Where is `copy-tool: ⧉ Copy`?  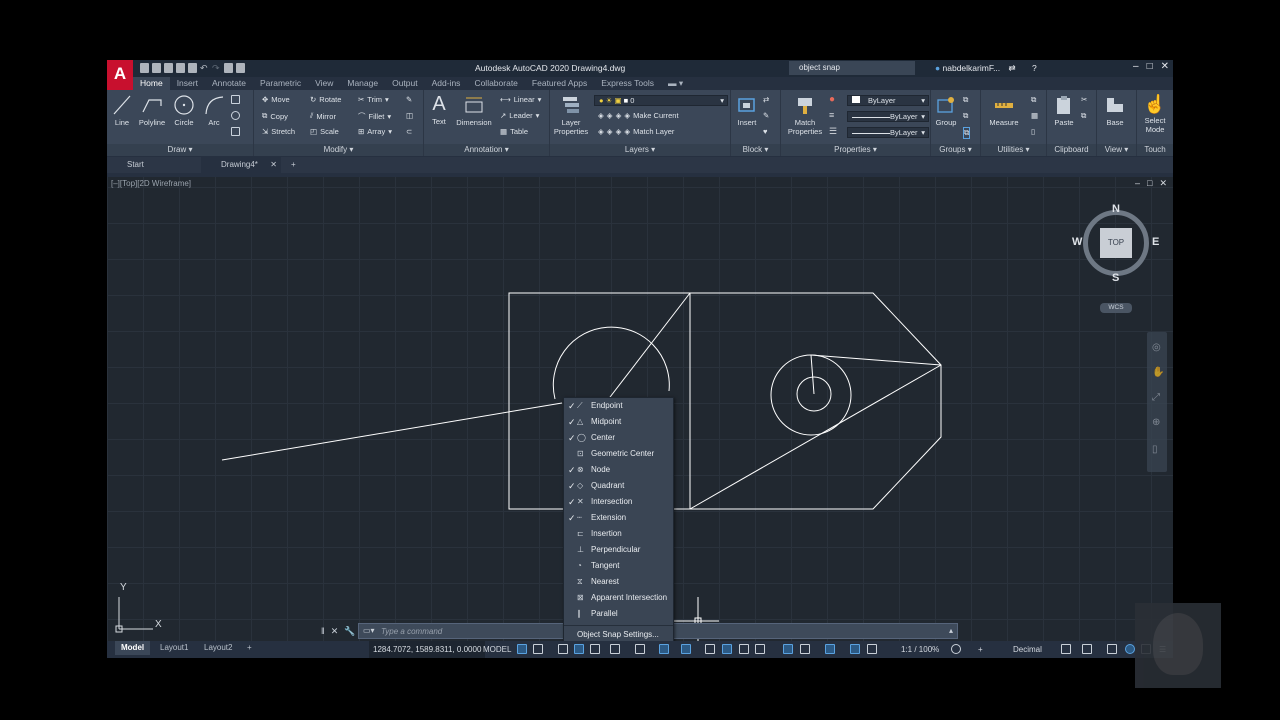 copy-tool: ⧉ Copy is located at coordinates (275, 116).